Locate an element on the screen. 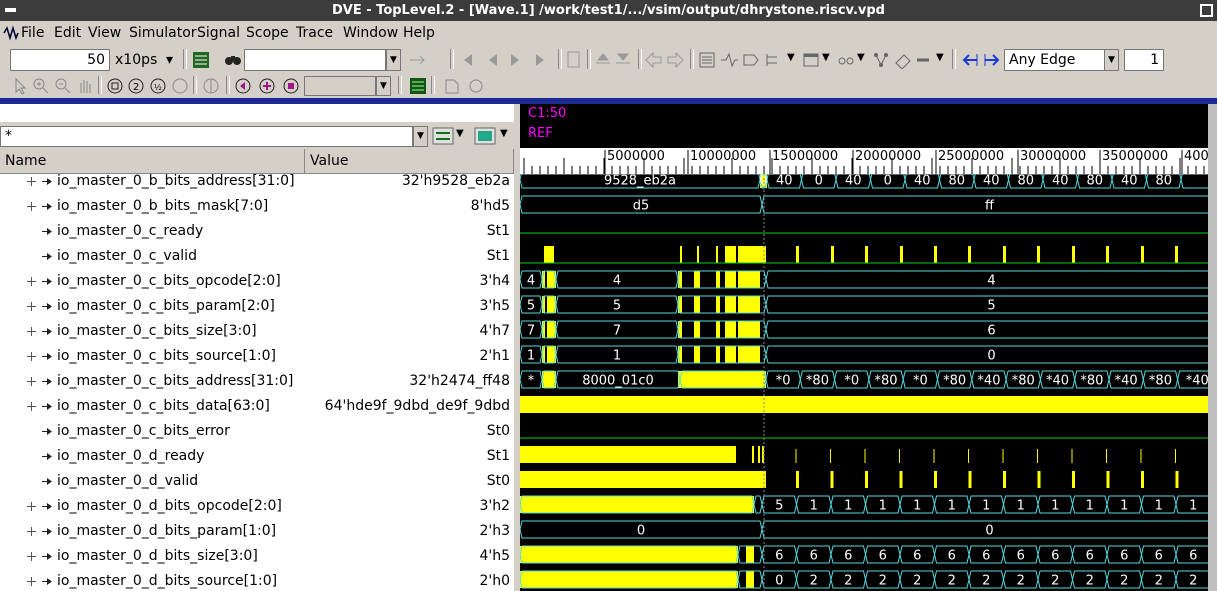  menu-simulator: Simulator is located at coordinates (163, 33).